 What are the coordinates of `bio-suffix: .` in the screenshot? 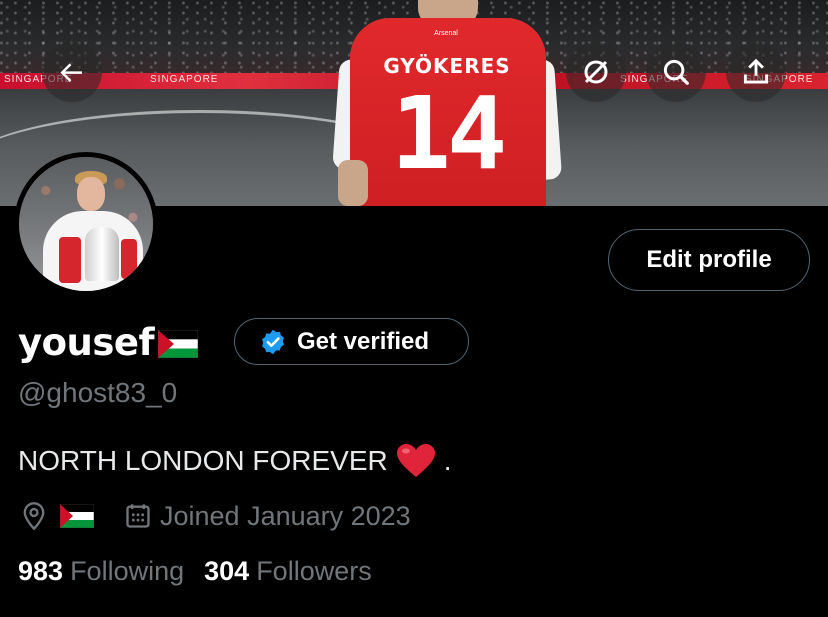 It's located at (447, 460).